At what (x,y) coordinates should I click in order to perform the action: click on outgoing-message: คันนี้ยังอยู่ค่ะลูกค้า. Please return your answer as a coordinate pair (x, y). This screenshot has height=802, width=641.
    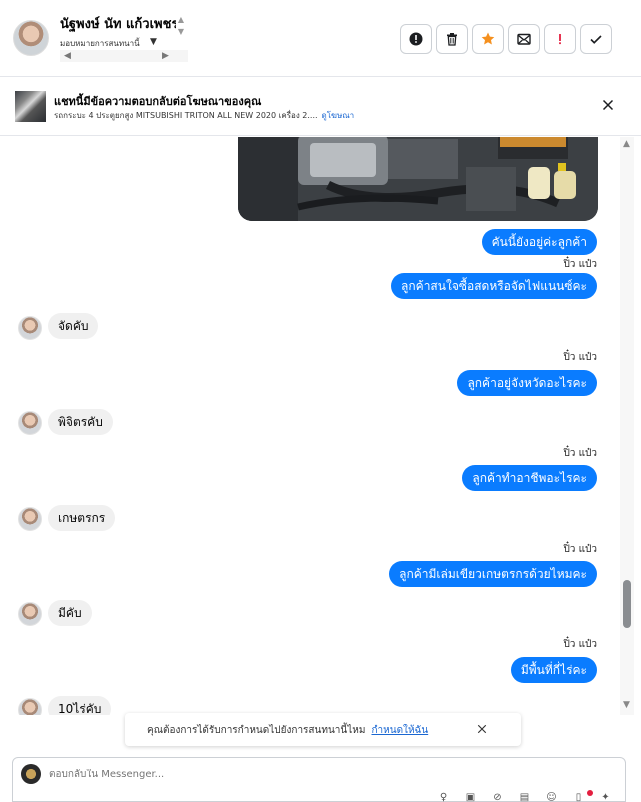
    Looking at the image, I should click on (539, 242).